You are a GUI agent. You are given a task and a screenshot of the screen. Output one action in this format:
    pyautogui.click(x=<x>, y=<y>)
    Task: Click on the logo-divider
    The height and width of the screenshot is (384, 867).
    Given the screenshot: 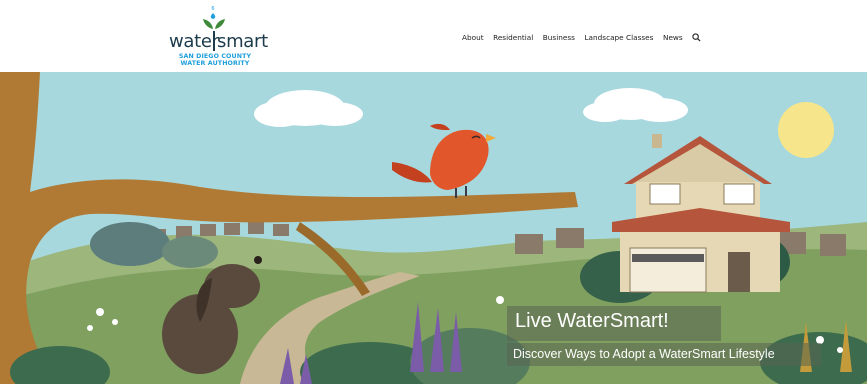 What is the action you would take?
    pyautogui.click(x=214, y=41)
    